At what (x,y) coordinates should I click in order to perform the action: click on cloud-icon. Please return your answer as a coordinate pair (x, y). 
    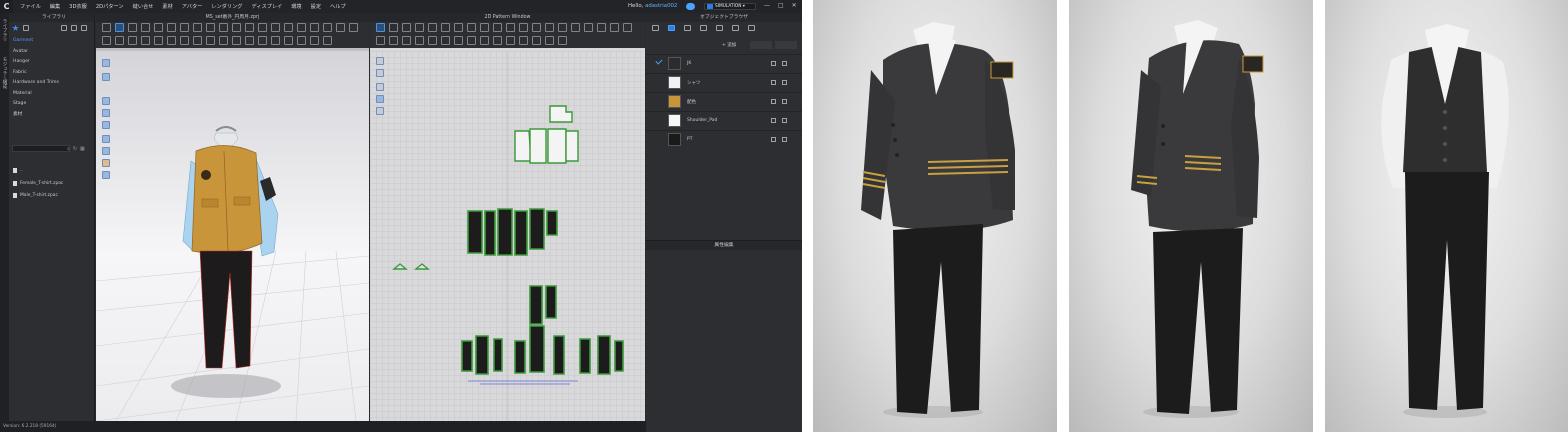
    Looking at the image, I should click on (690, 6).